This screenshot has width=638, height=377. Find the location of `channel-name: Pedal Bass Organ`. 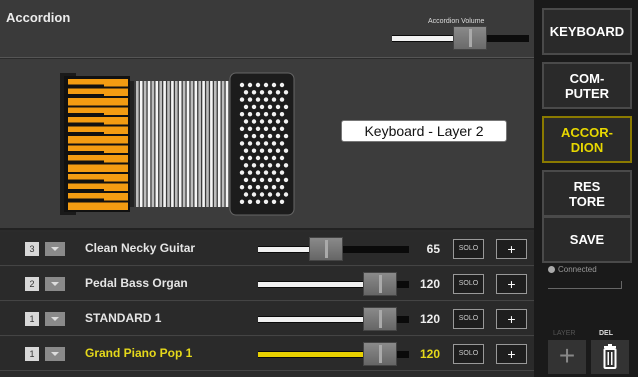

channel-name: Pedal Bass Organ is located at coordinates (136, 283).